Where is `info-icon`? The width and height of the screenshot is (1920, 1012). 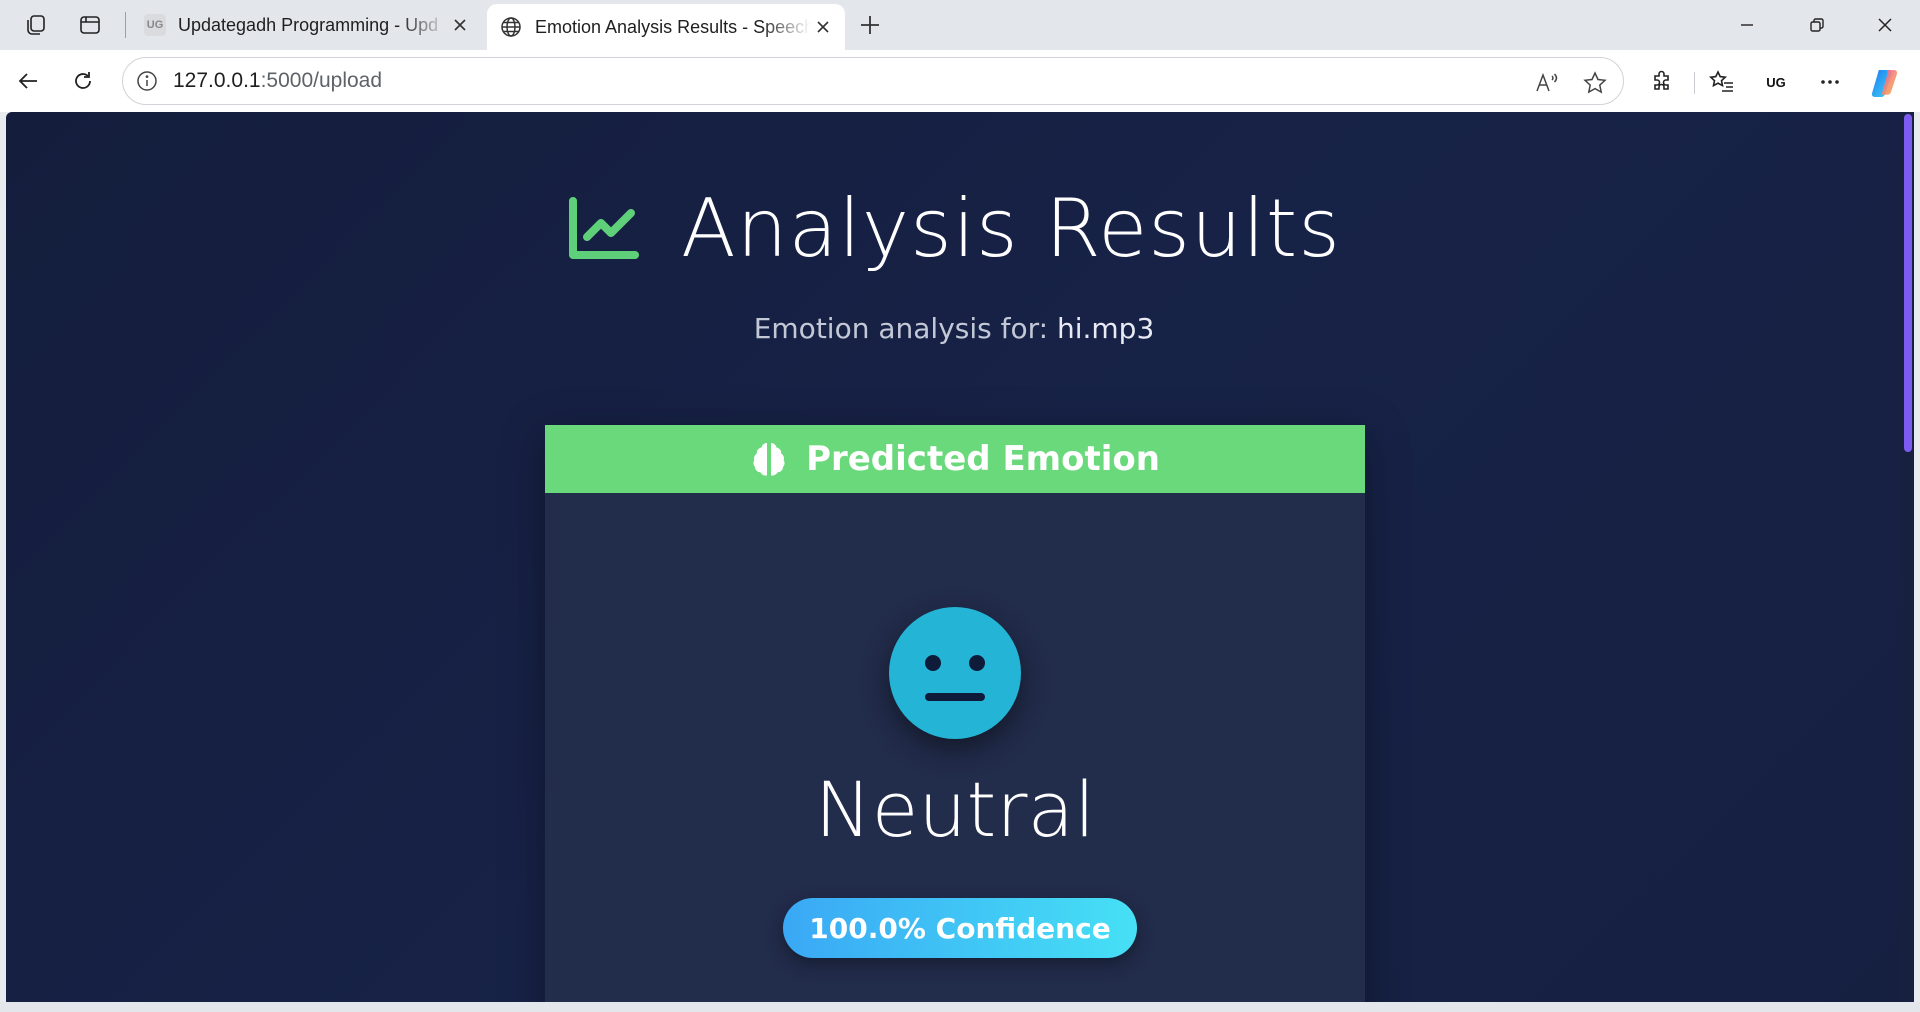
info-icon is located at coordinates (147, 81).